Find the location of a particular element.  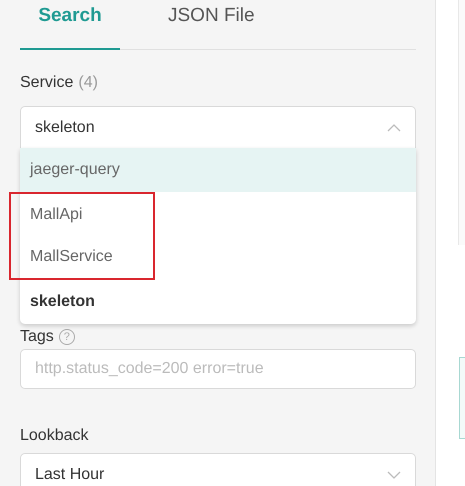

dropdown-option: jaeger-query is located at coordinates (218, 170).